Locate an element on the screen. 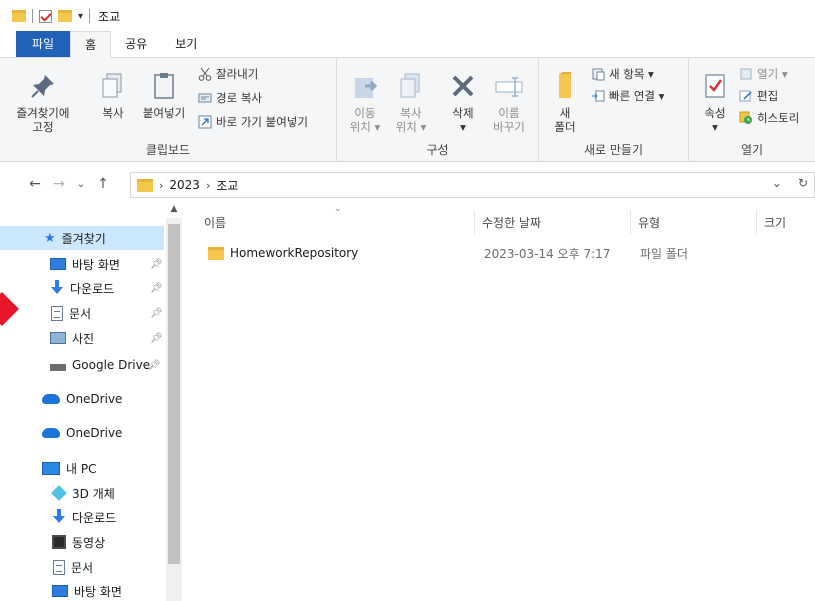  download-icon is located at coordinates (59, 517).